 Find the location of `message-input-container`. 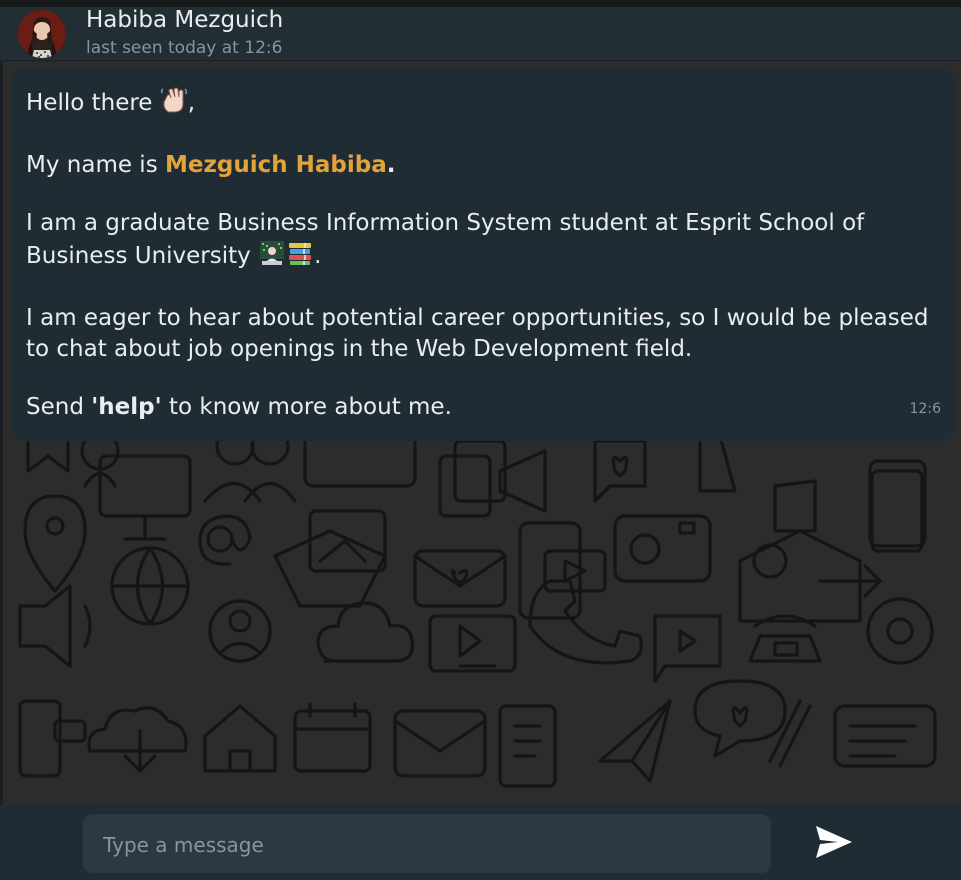

message-input-container is located at coordinates (429, 844).